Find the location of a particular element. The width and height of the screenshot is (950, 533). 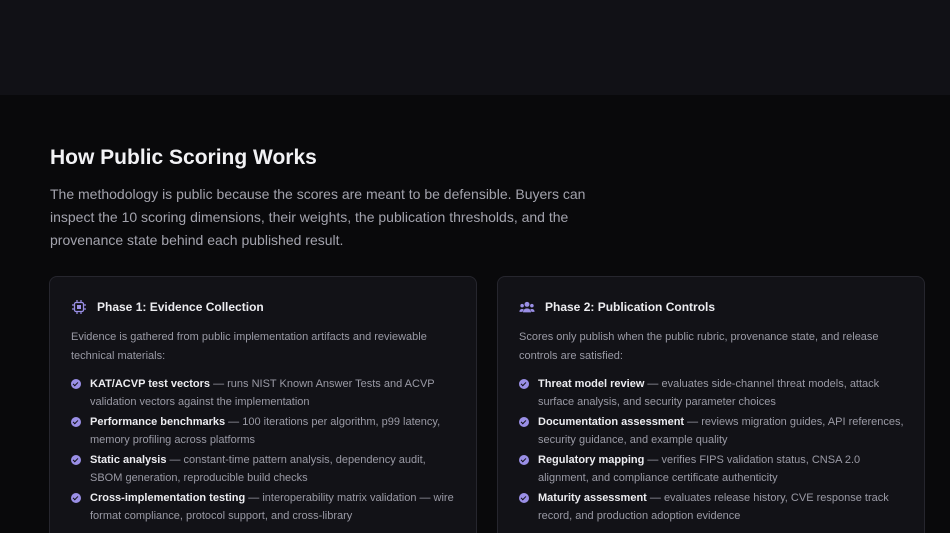

item-label: KAT/ACVP test vectors is located at coordinates (150, 384).